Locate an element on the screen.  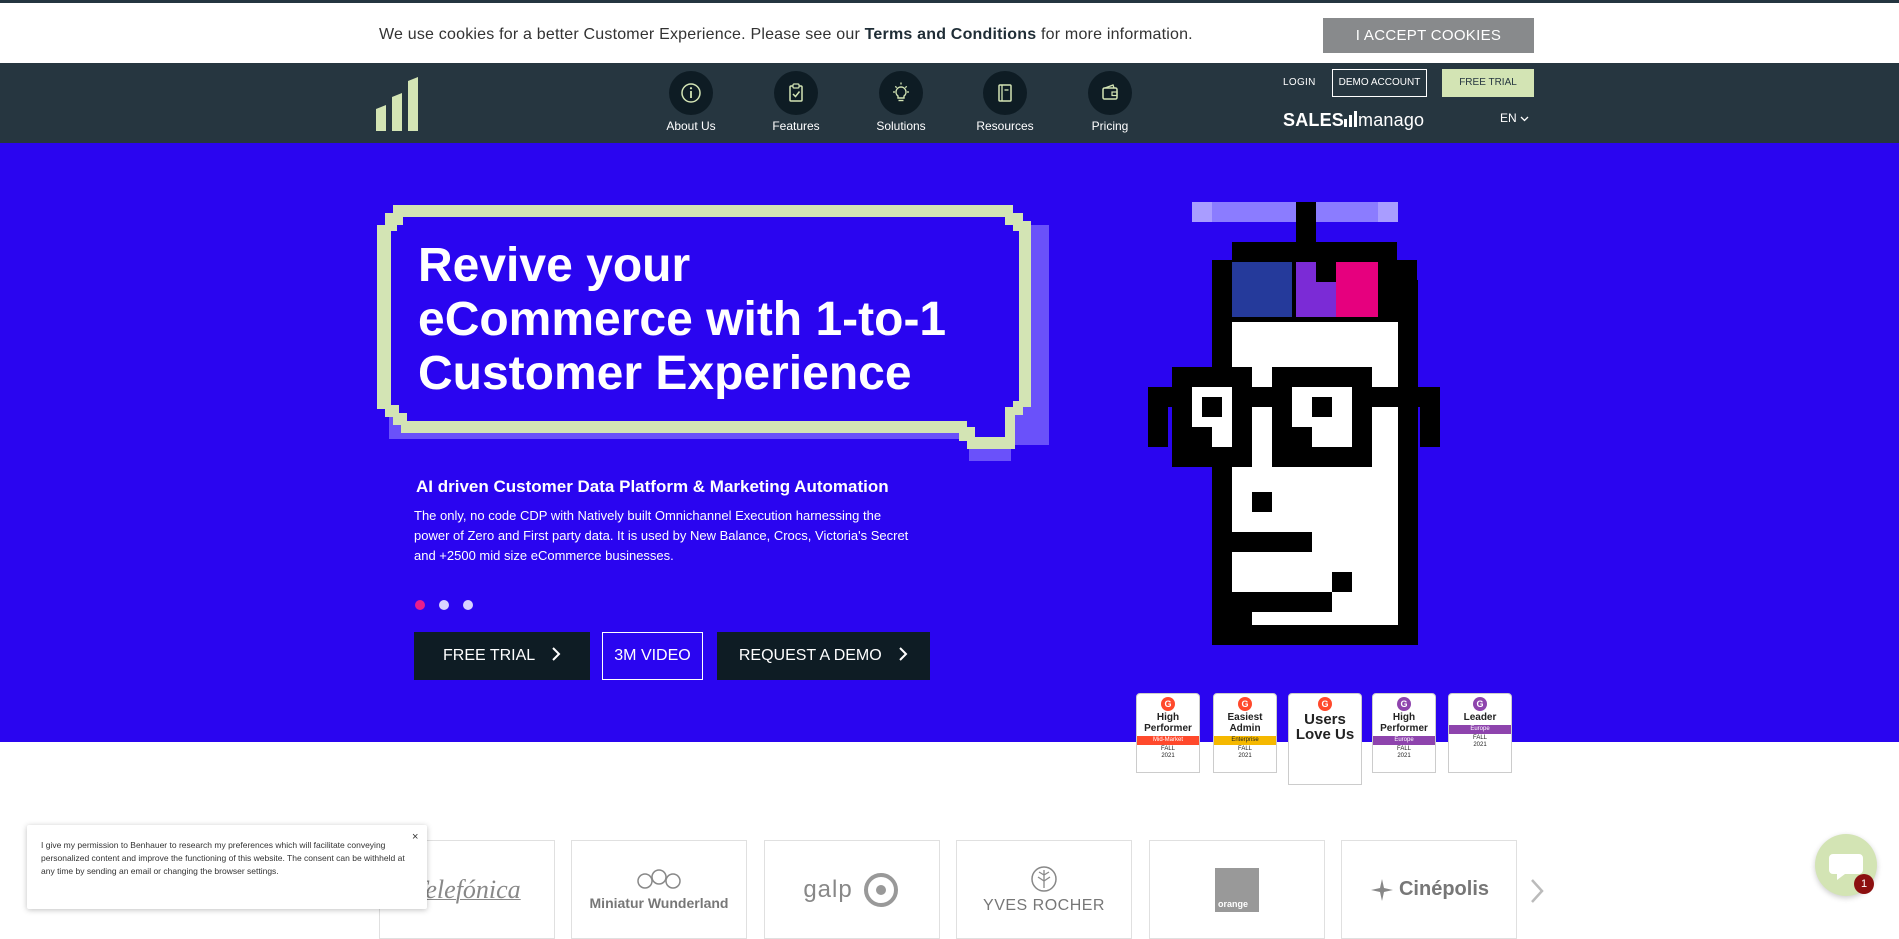
login-link: LOGIN is located at coordinates (1299, 82).